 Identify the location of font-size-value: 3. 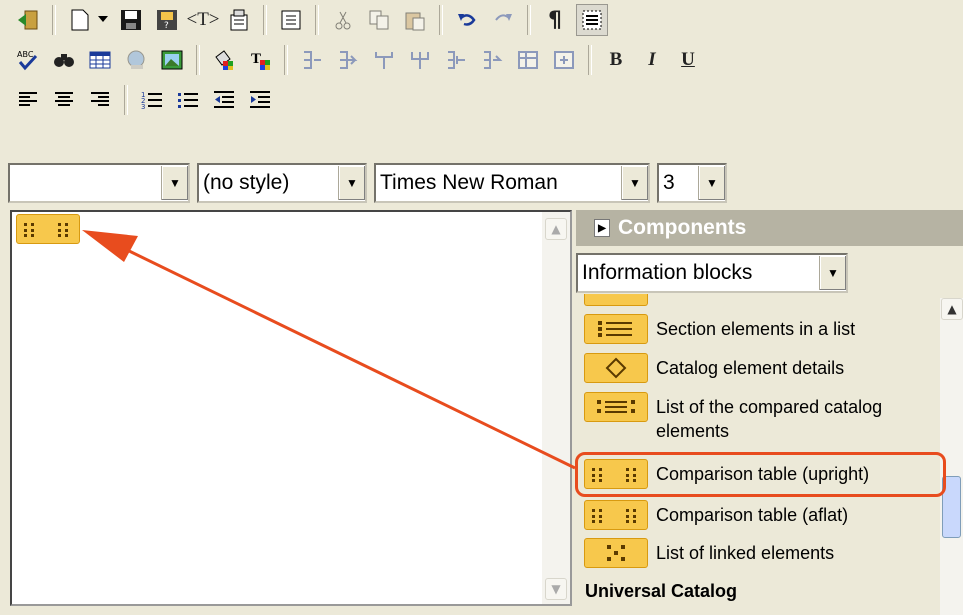
(669, 182).